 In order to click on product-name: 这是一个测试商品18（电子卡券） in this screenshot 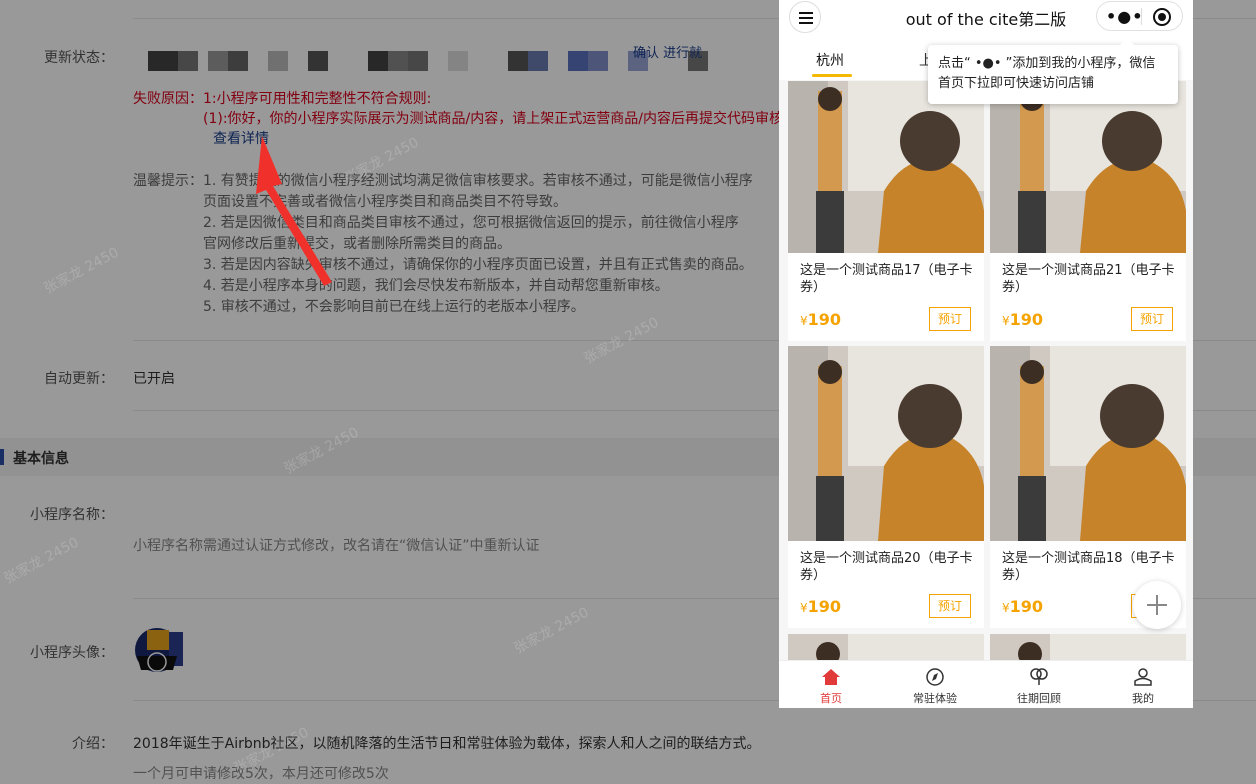, I will do `click(1088, 567)`.